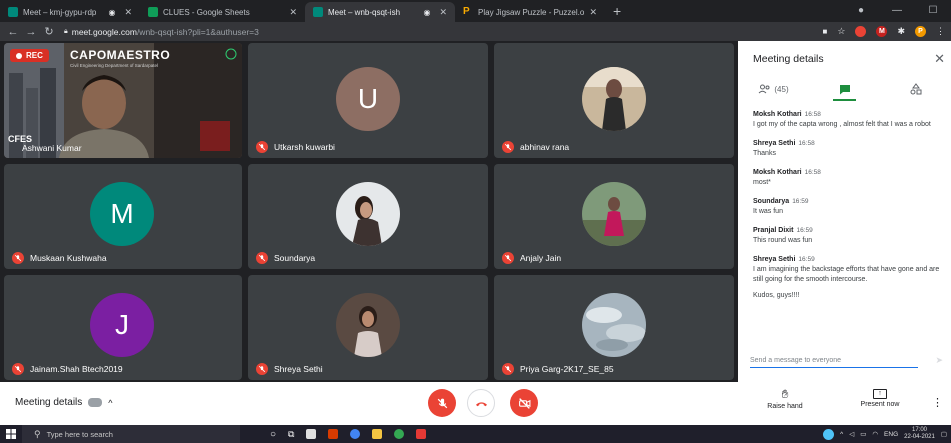 The height and width of the screenshot is (443, 951). What do you see at coordinates (861, 11) in the screenshot?
I see `profile-icon: ●` at bounding box center [861, 11].